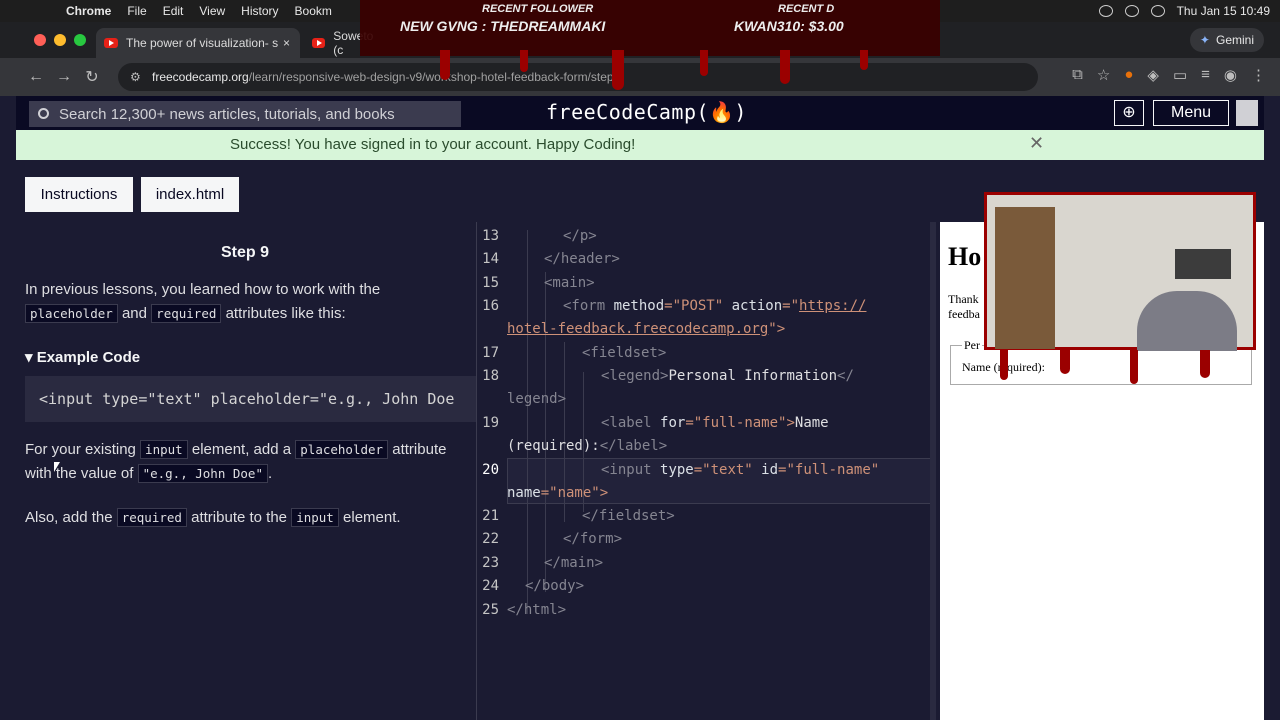  Describe the element at coordinates (490, 423) in the screenshot. I see `line-number: 19` at that location.